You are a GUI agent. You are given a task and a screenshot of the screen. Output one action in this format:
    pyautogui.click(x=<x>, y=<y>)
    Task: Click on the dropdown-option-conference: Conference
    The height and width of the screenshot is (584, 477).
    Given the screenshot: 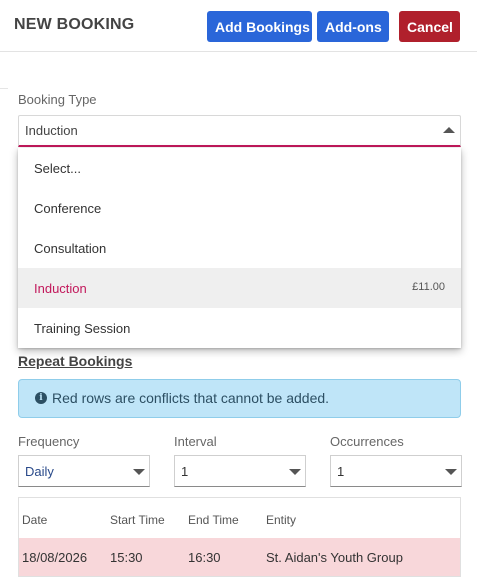 What is the action you would take?
    pyautogui.click(x=239, y=208)
    